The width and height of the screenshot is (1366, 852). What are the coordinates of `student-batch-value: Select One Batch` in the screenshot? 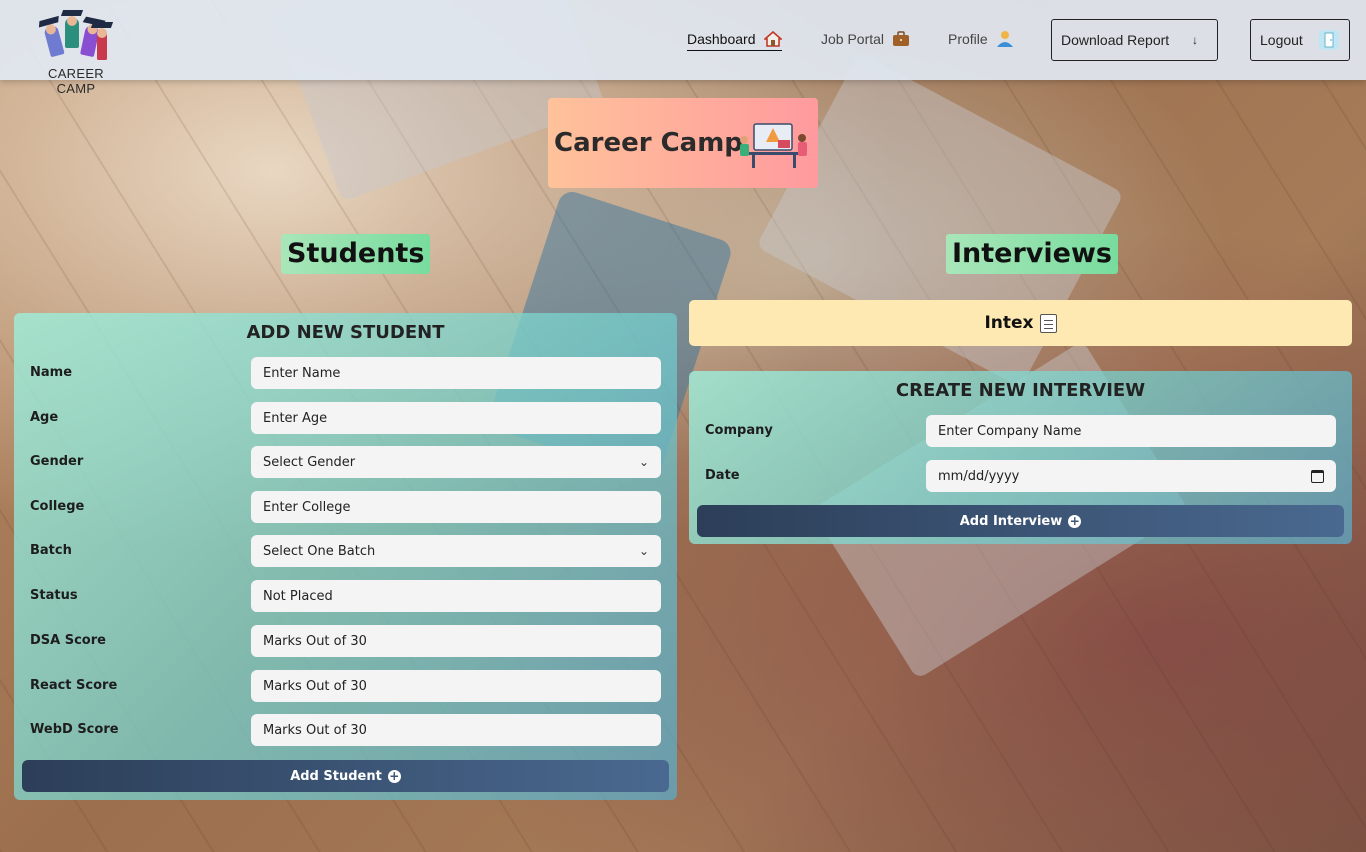 It's located at (319, 551).